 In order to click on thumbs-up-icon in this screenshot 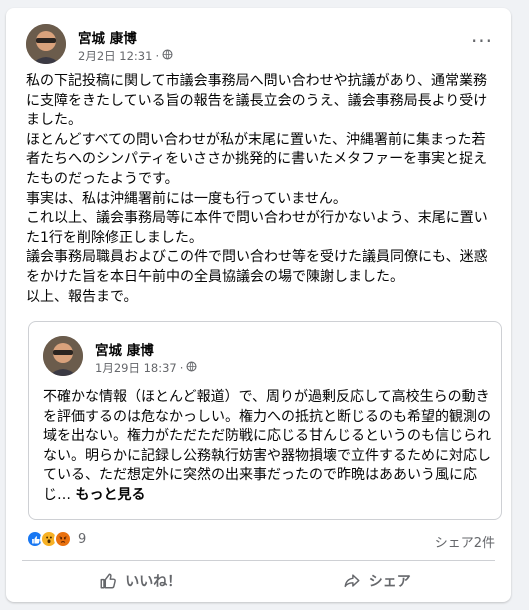, I will do `click(108, 581)`.